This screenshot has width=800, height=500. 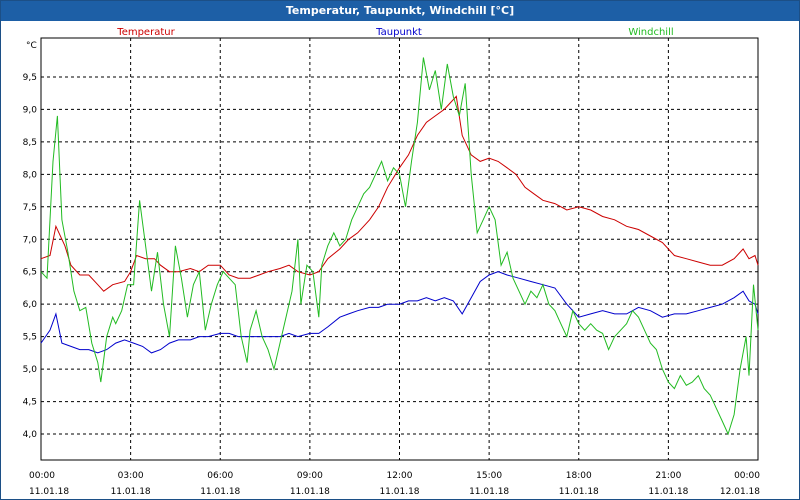 What do you see at coordinates (740, 492) in the screenshot?
I see `x-tick-date: 12.01.18` at bounding box center [740, 492].